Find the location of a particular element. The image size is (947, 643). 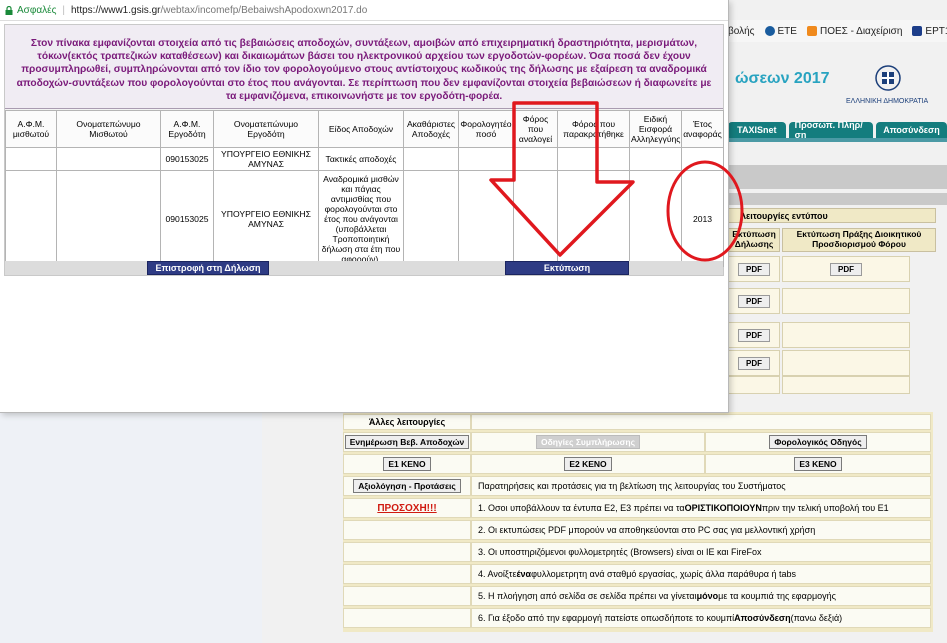

header-gross-income: Ακαθάριστες Αποδοχές is located at coordinates (431, 129).